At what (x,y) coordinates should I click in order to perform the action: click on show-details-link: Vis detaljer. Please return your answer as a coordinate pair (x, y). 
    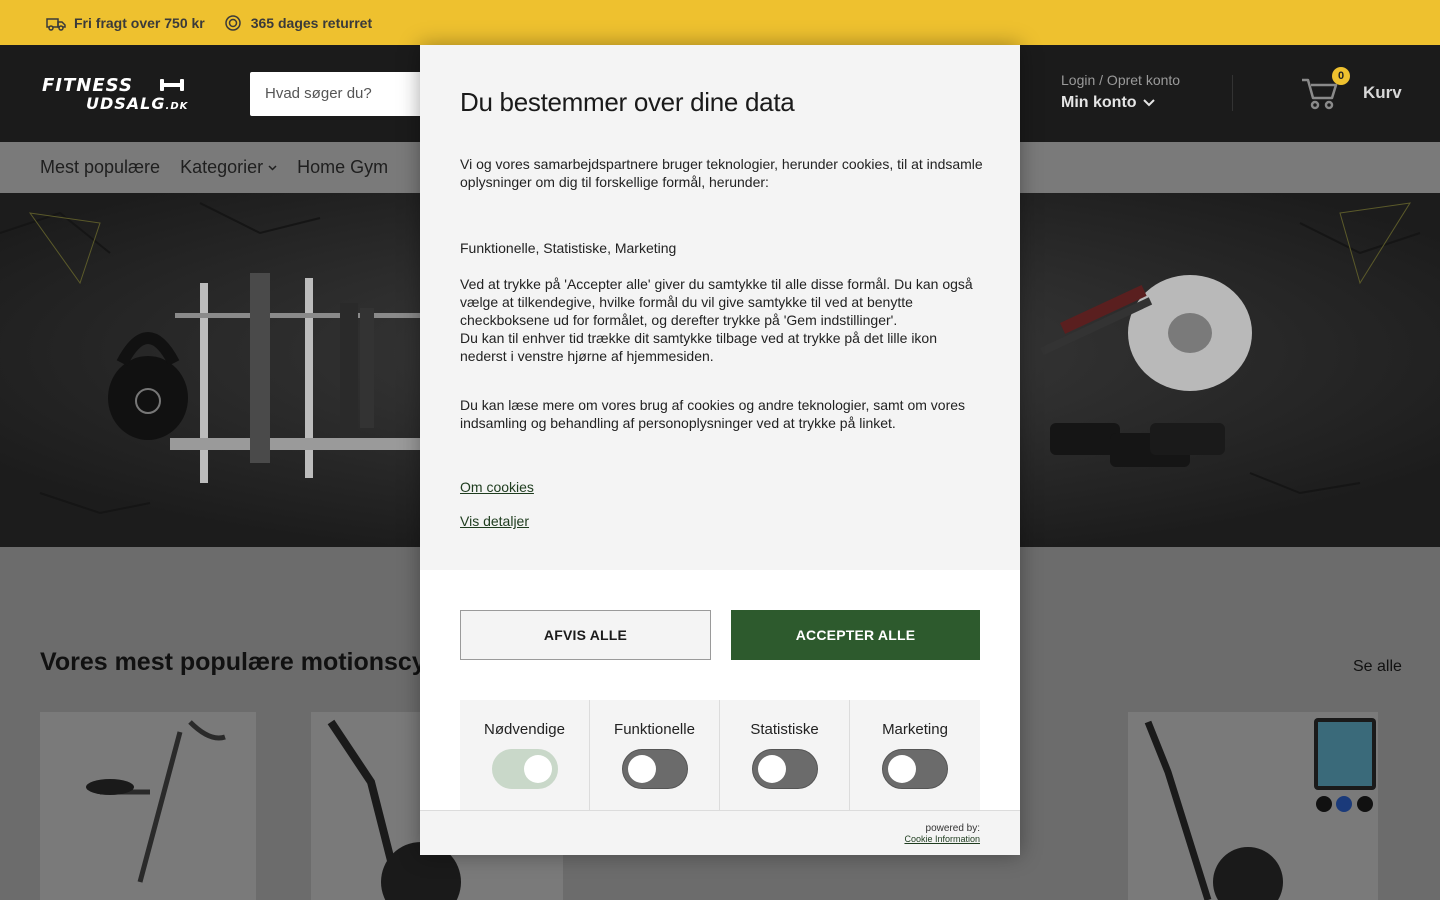
    Looking at the image, I should click on (494, 521).